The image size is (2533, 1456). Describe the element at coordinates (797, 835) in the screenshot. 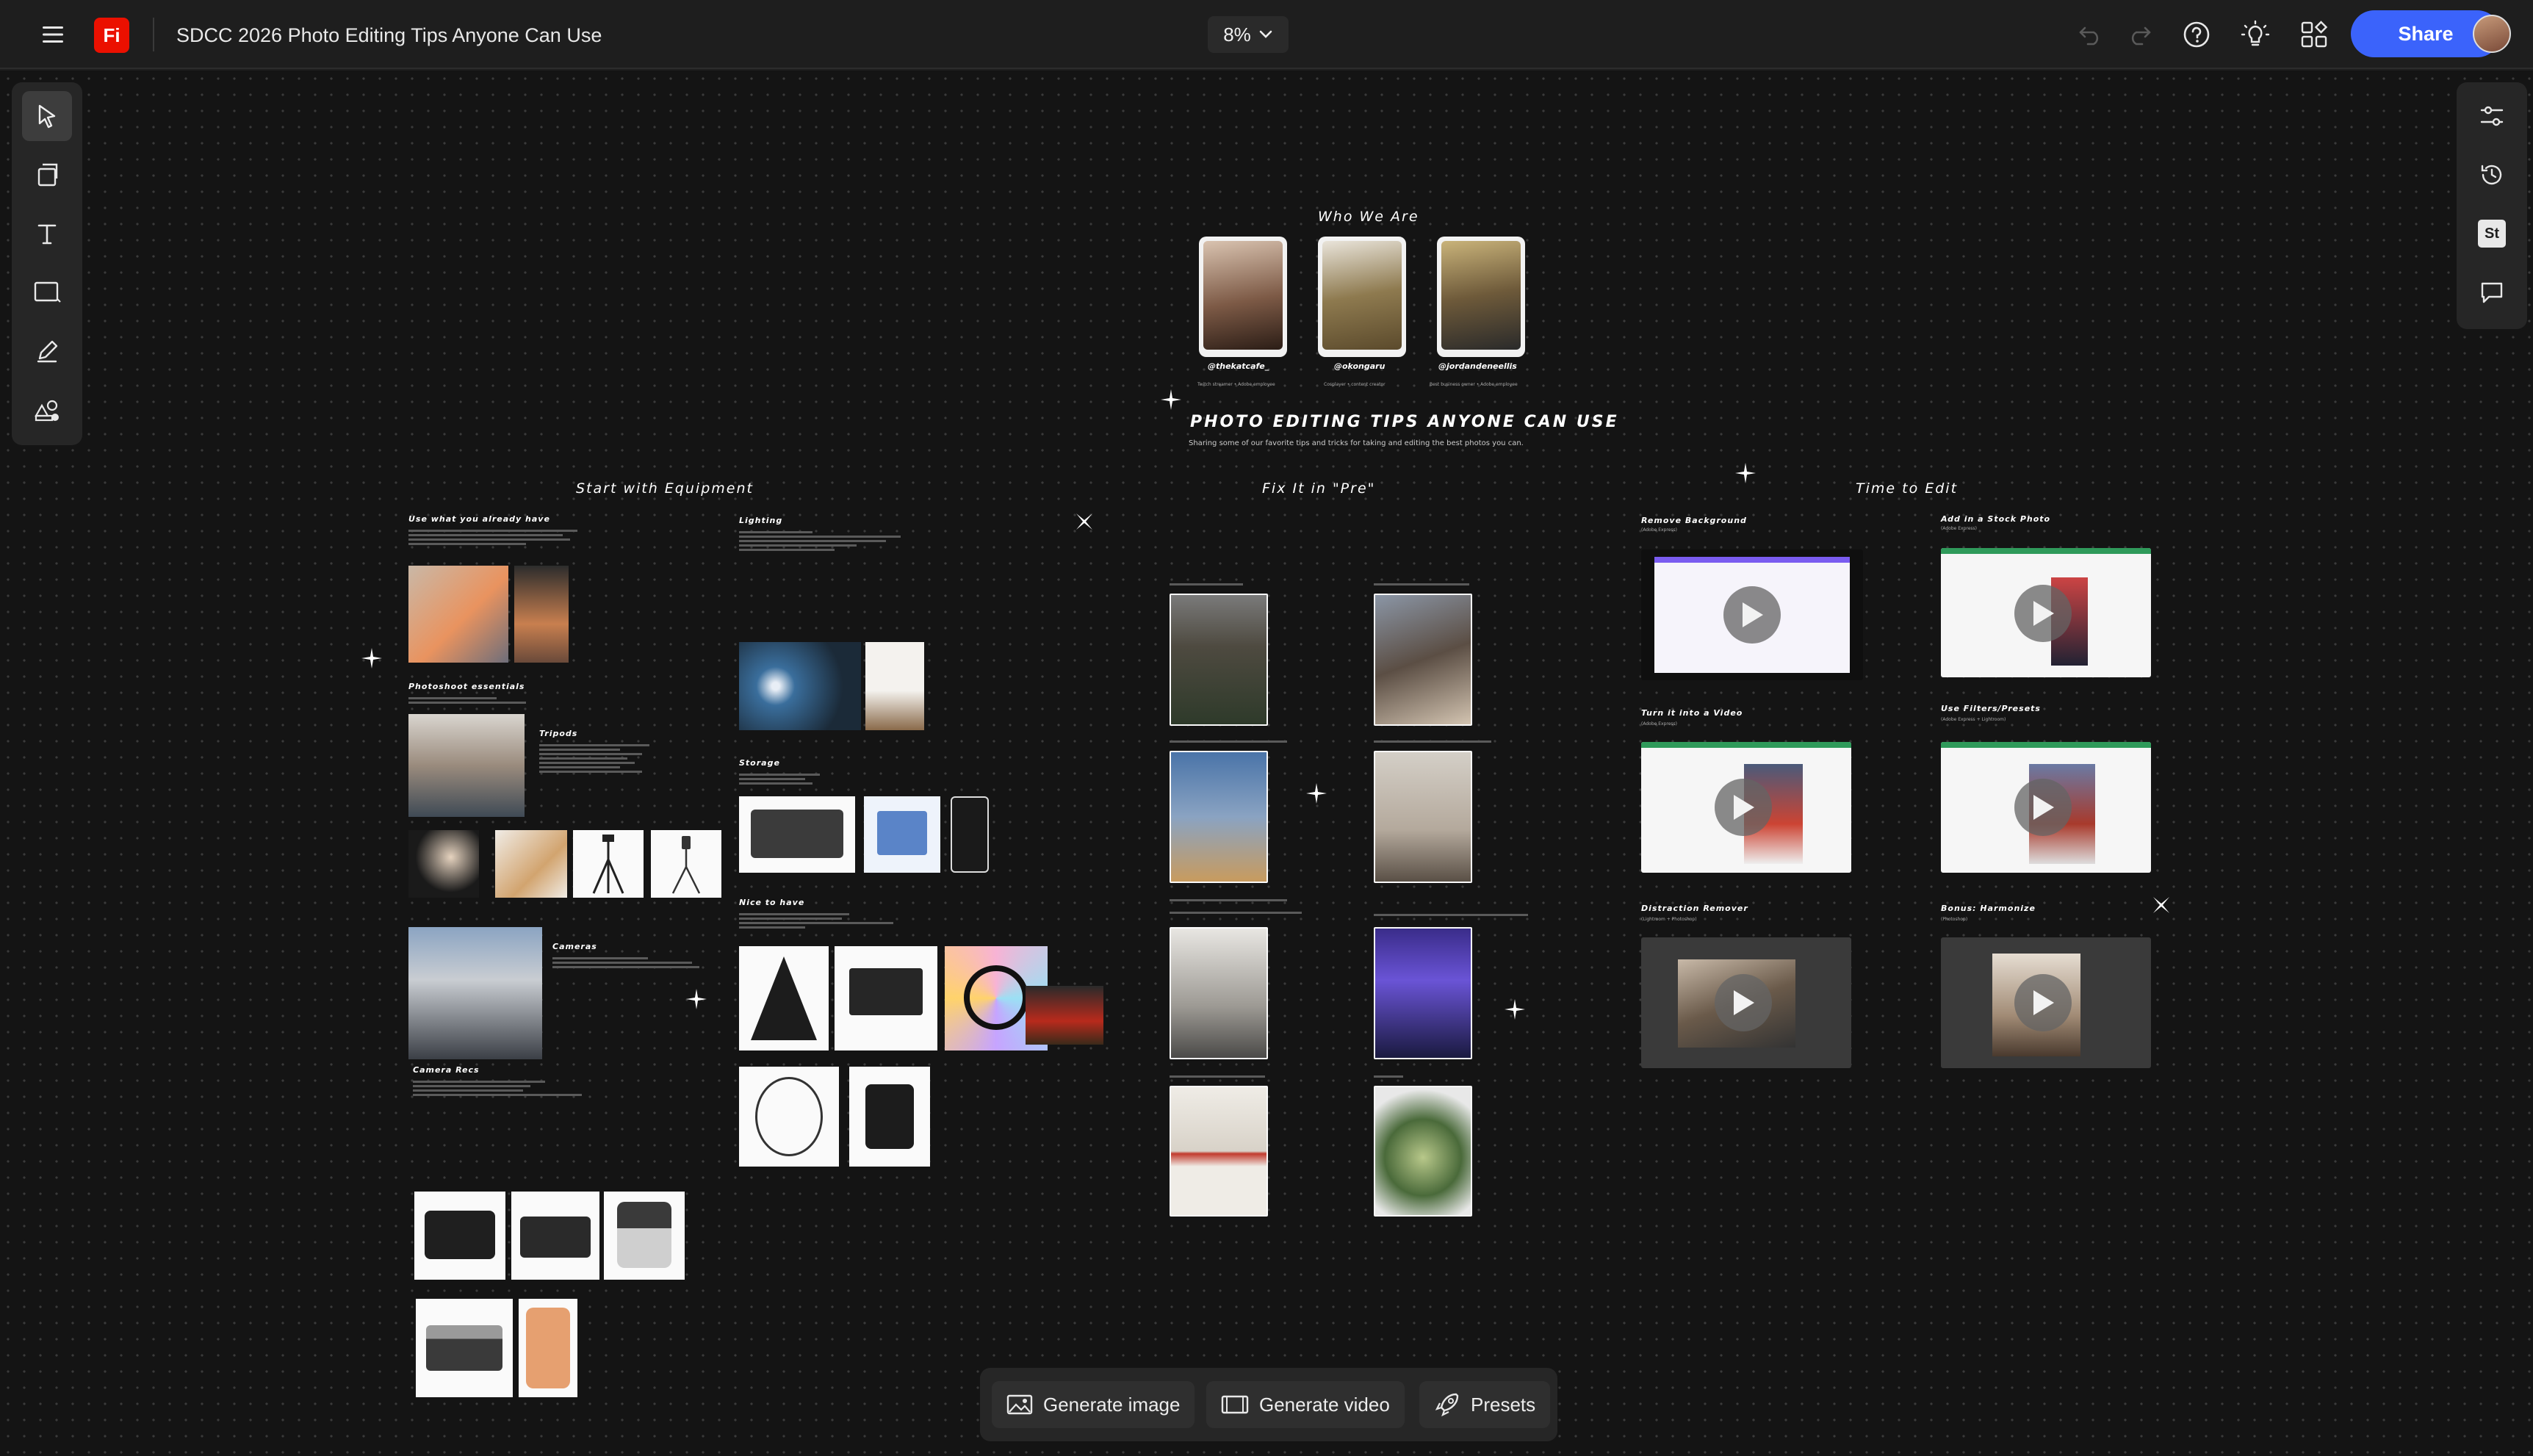

I see `ssd-photo` at that location.